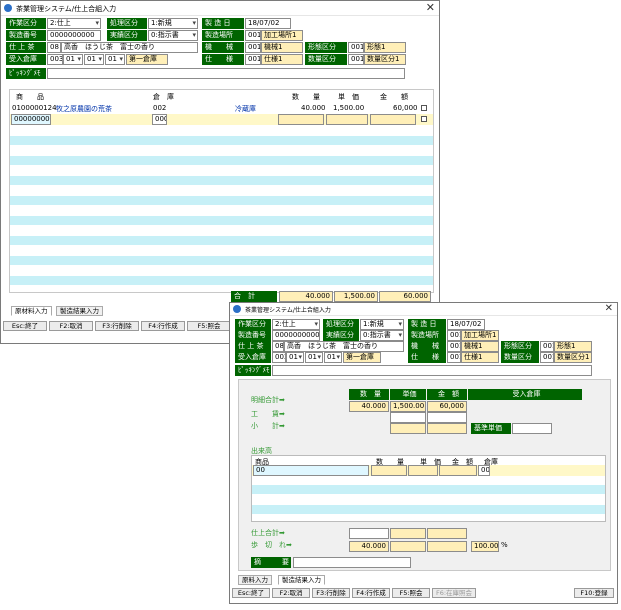 The image size is (621, 610). Describe the element at coordinates (594, 593) in the screenshot. I see `f10-register-button: F10:登録` at that location.